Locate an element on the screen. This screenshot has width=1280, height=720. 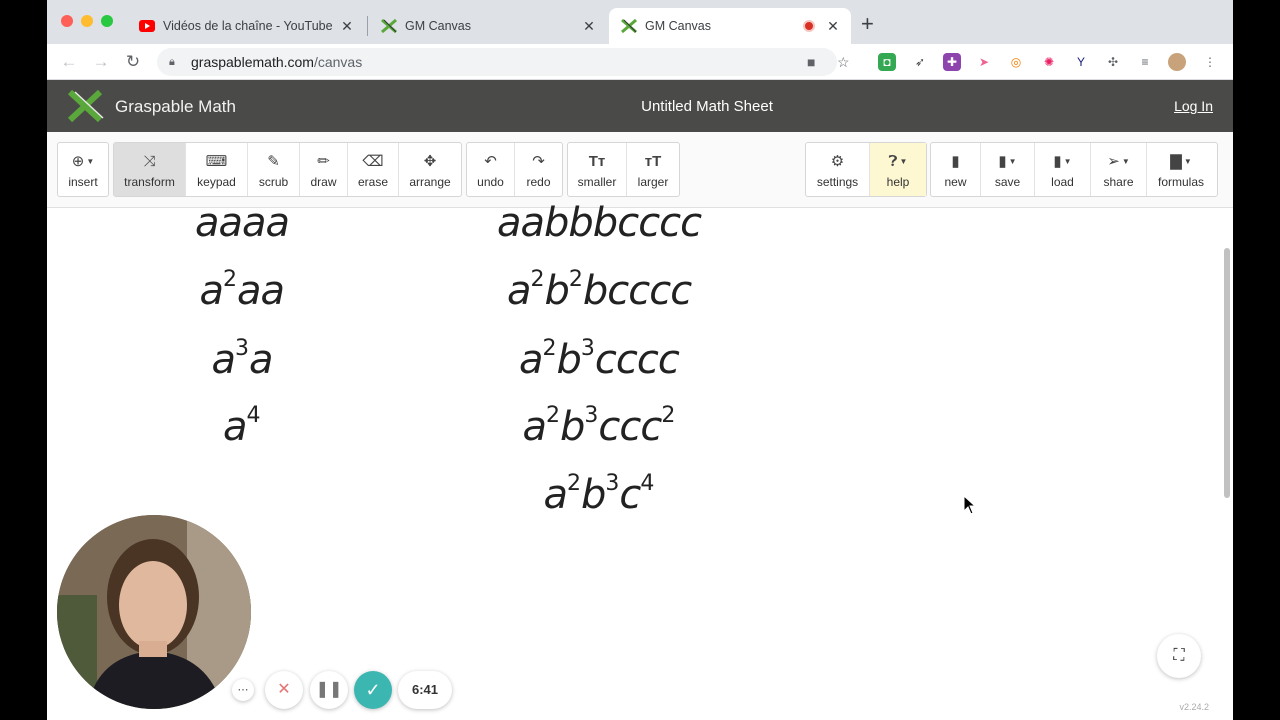
login-link: Log In is located at coordinates (1193, 106).